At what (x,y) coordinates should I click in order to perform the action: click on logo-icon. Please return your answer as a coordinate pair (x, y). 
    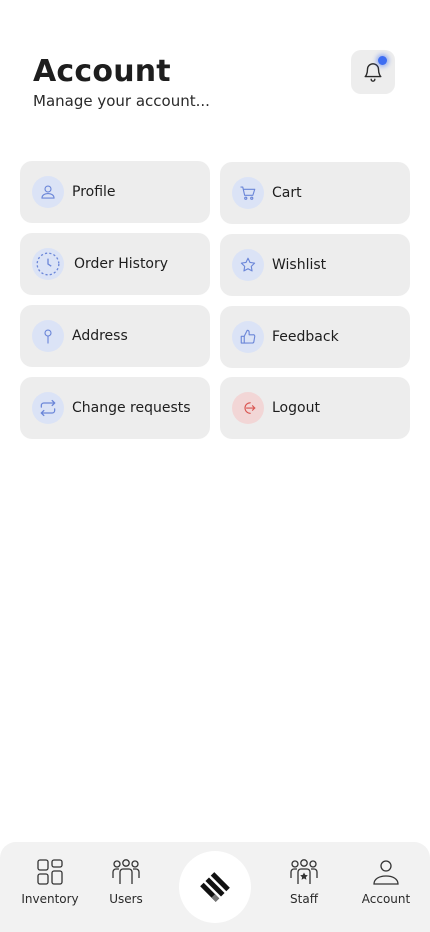
    Looking at the image, I should click on (215, 887).